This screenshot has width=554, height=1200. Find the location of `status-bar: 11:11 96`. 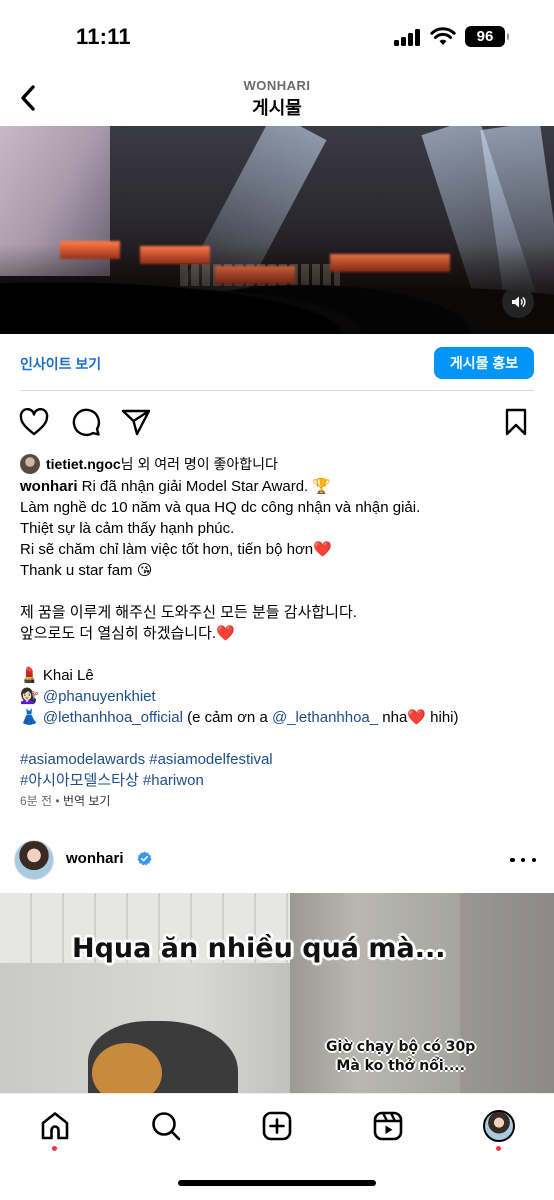

status-bar: 11:11 96 is located at coordinates (277, 36).